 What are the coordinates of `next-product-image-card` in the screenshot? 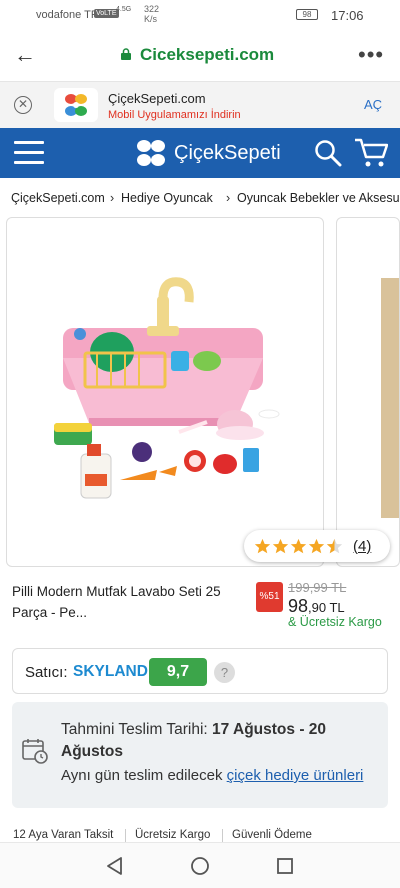 It's located at (368, 392).